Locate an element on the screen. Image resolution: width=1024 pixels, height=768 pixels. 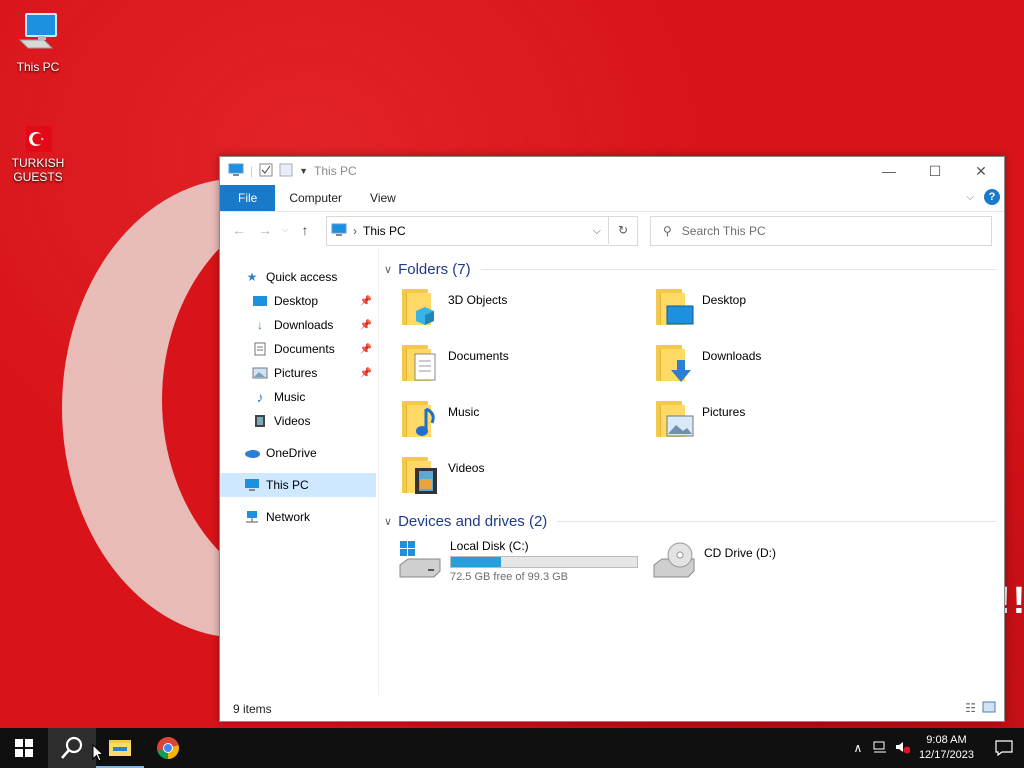
nav-item-documents: Documents 📌 is located at coordinates (298, 349).